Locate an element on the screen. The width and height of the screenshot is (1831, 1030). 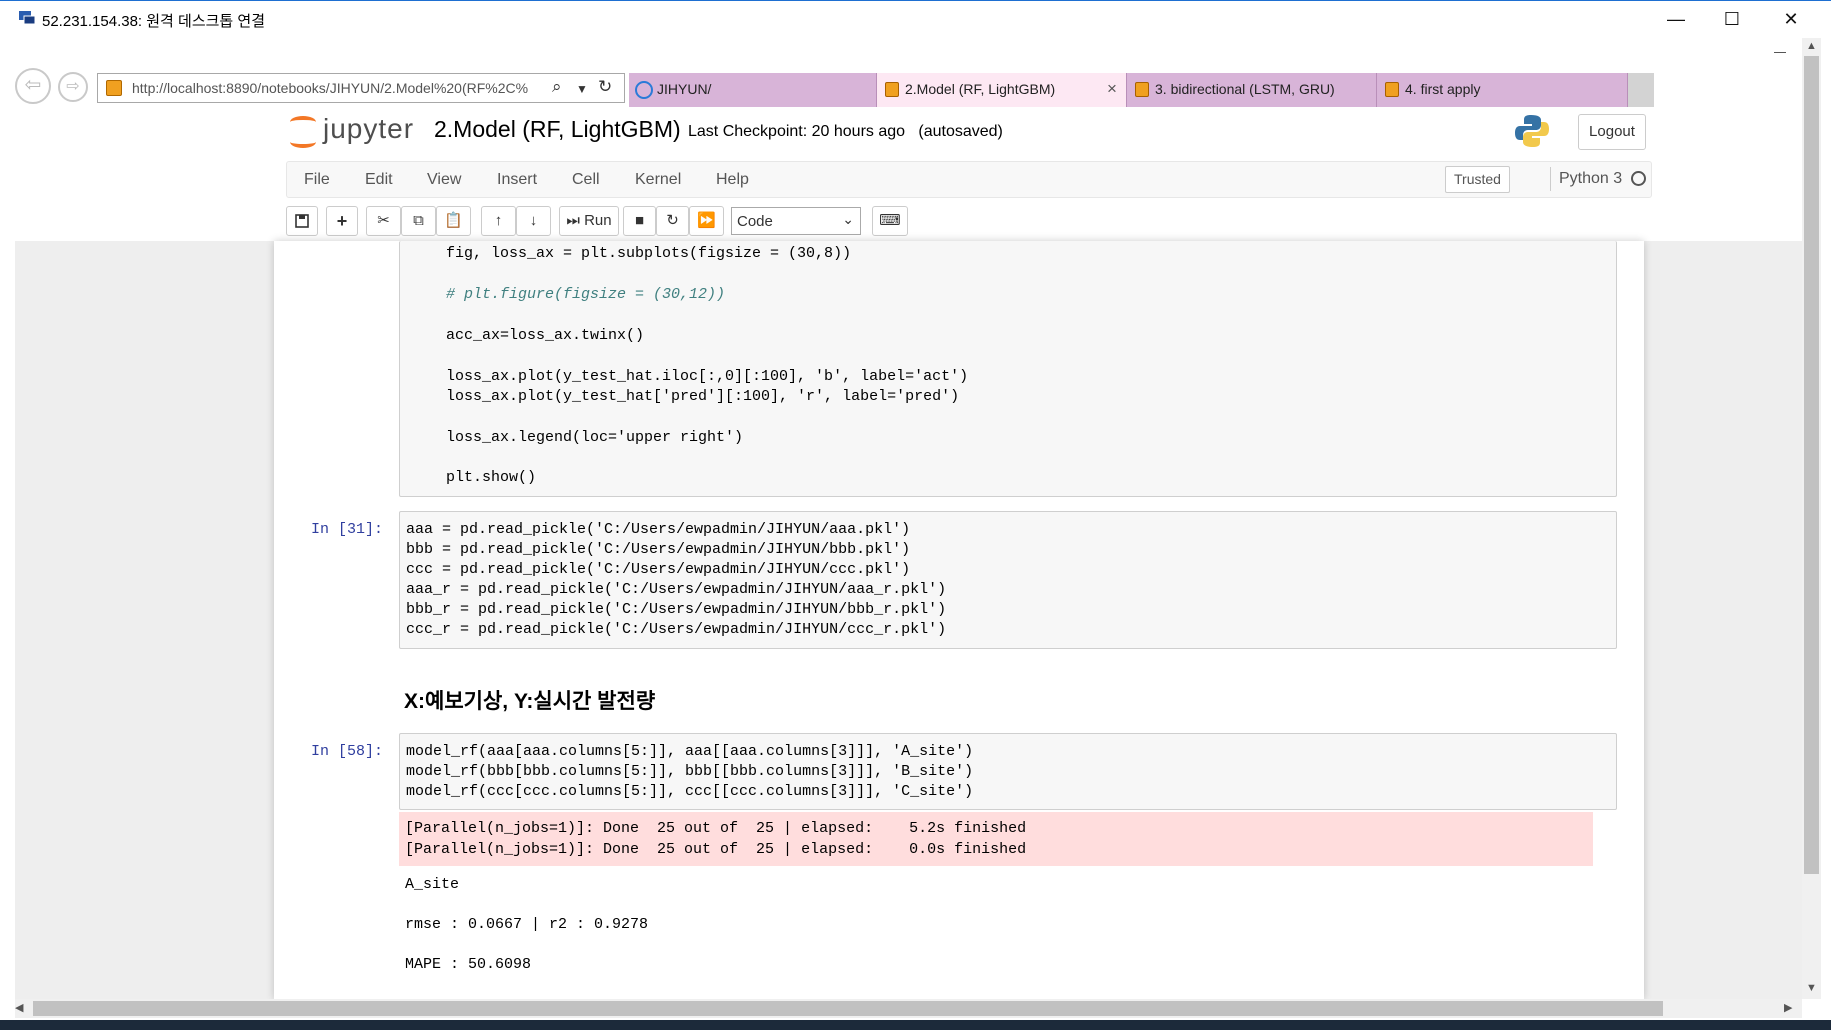
restart-run-all-button: ⏩ is located at coordinates (706, 221).